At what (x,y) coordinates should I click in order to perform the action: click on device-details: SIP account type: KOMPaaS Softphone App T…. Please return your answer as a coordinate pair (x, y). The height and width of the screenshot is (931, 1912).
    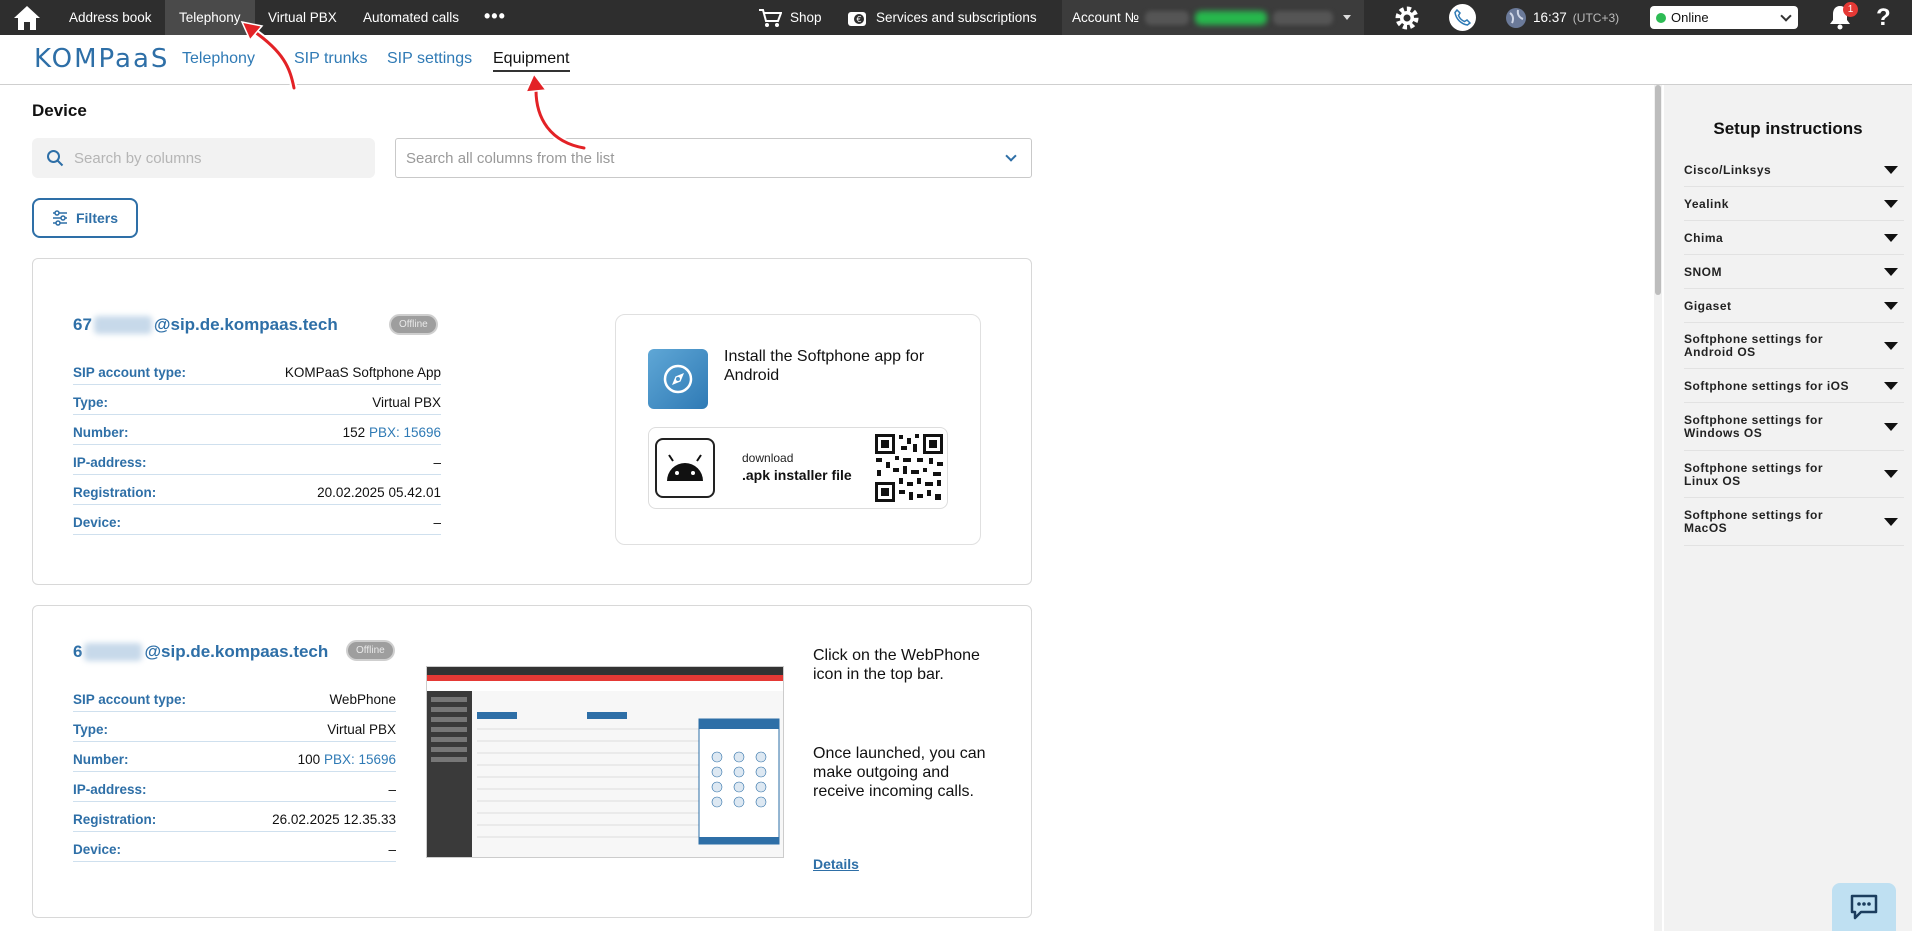
    Looking at the image, I should click on (257, 445).